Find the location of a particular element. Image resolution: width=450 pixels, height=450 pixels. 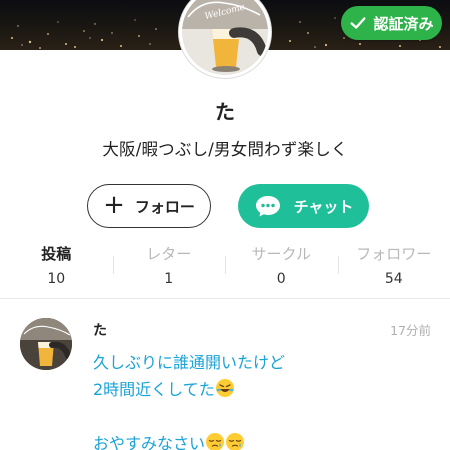

follow-label: フォロー is located at coordinates (164, 206).